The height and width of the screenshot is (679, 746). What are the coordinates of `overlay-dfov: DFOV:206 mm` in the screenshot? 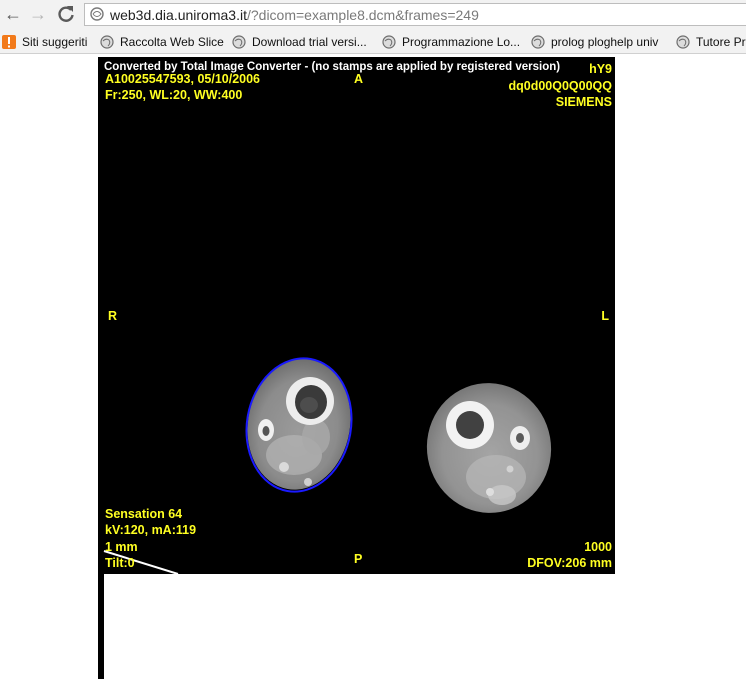 It's located at (569, 563).